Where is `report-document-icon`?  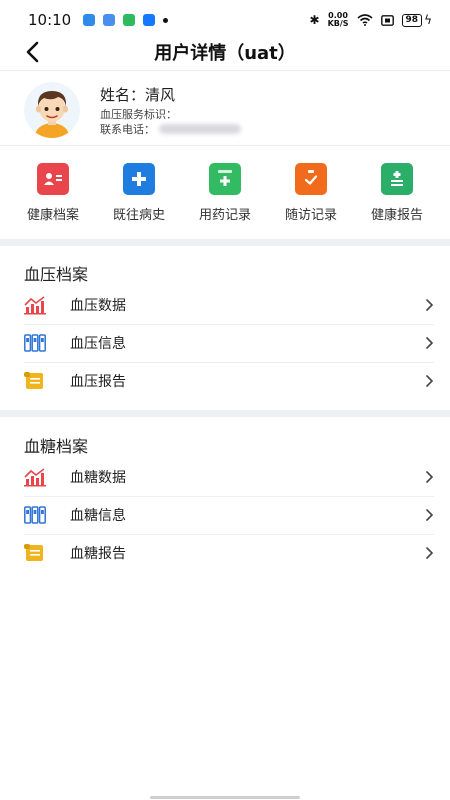
report-document-icon is located at coordinates (397, 179).